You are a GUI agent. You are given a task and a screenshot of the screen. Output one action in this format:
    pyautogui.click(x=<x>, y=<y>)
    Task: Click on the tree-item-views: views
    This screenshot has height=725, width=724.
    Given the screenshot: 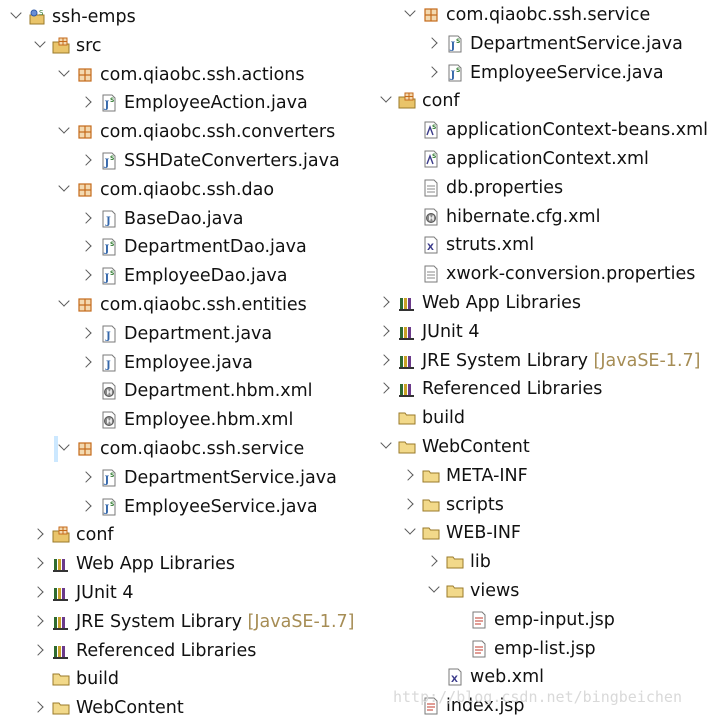 What is the action you would take?
    pyautogui.click(x=471, y=591)
    